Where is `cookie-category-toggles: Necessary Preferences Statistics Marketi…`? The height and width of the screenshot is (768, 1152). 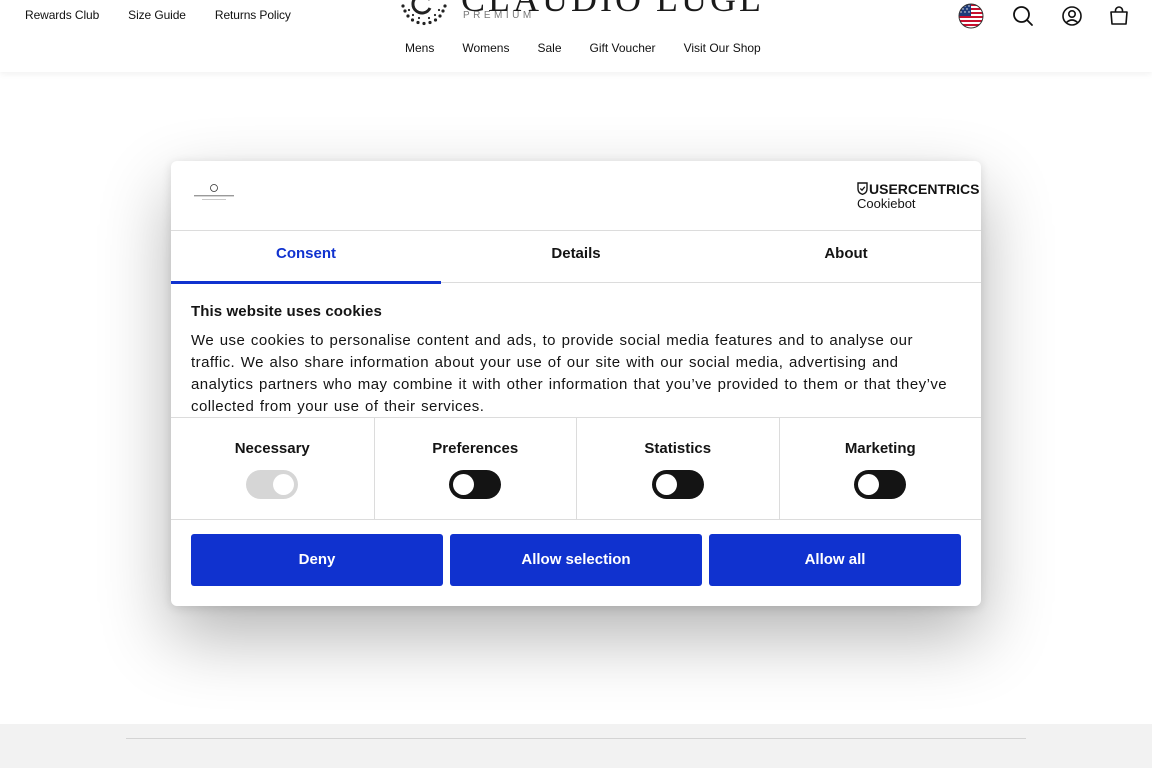
cookie-category-toggles: Necessary Preferences Statistics Marketi… is located at coordinates (576, 468).